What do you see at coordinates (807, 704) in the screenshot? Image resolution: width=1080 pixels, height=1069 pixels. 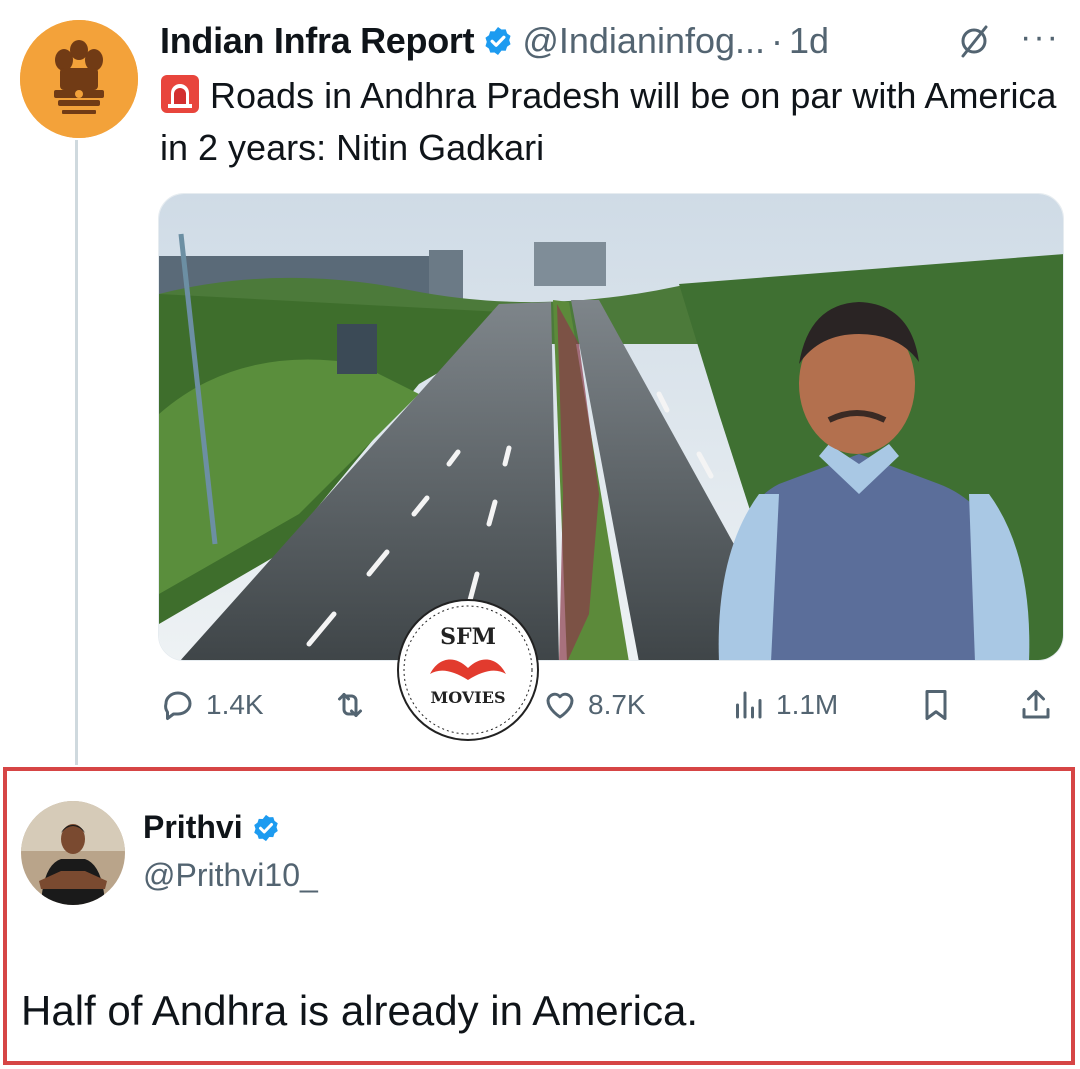 I see `view-count: 1.1M` at bounding box center [807, 704].